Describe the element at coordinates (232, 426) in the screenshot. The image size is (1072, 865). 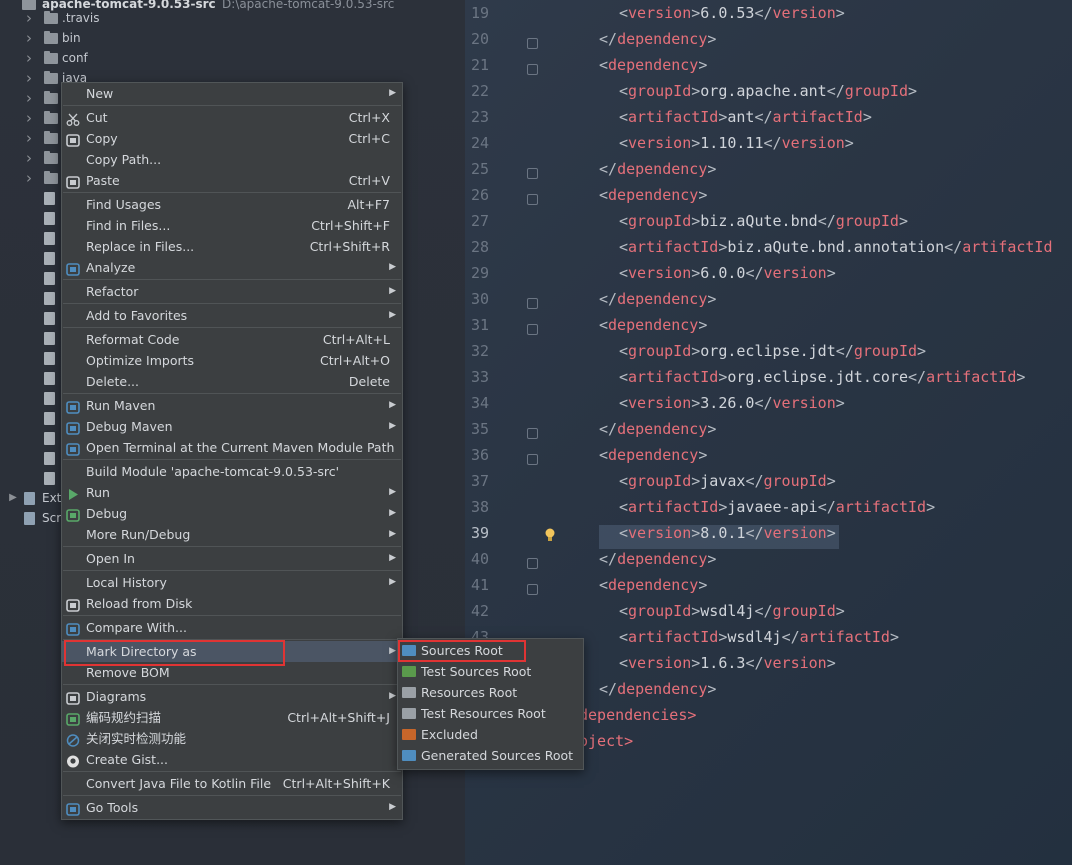
I see `menu-item-debug-maven: Debug Maven ▶` at that location.